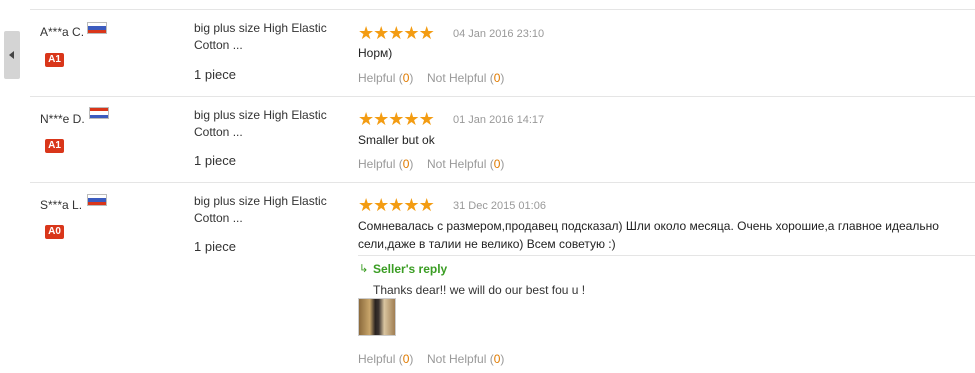 The width and height of the screenshot is (975, 373). Describe the element at coordinates (499, 34) in the screenshot. I see `review-date: 04 Jan 2016 23:10` at that location.